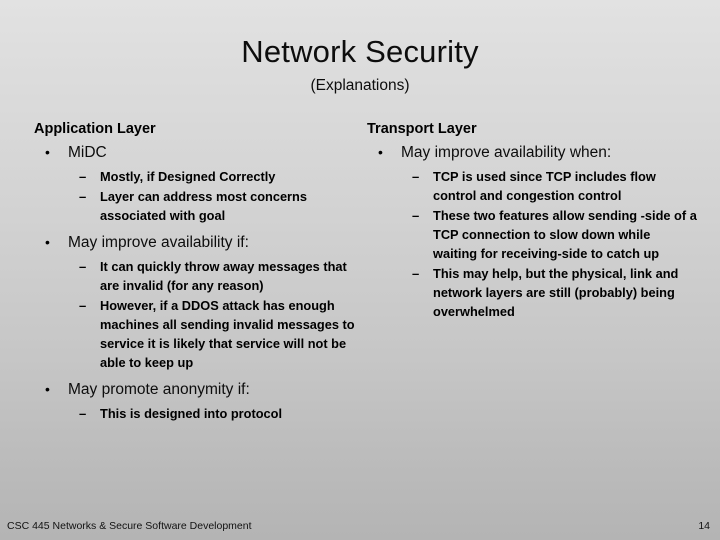 The image size is (720, 540). Describe the element at coordinates (87, 152) in the screenshot. I see `list-item-label: MiDC` at that location.